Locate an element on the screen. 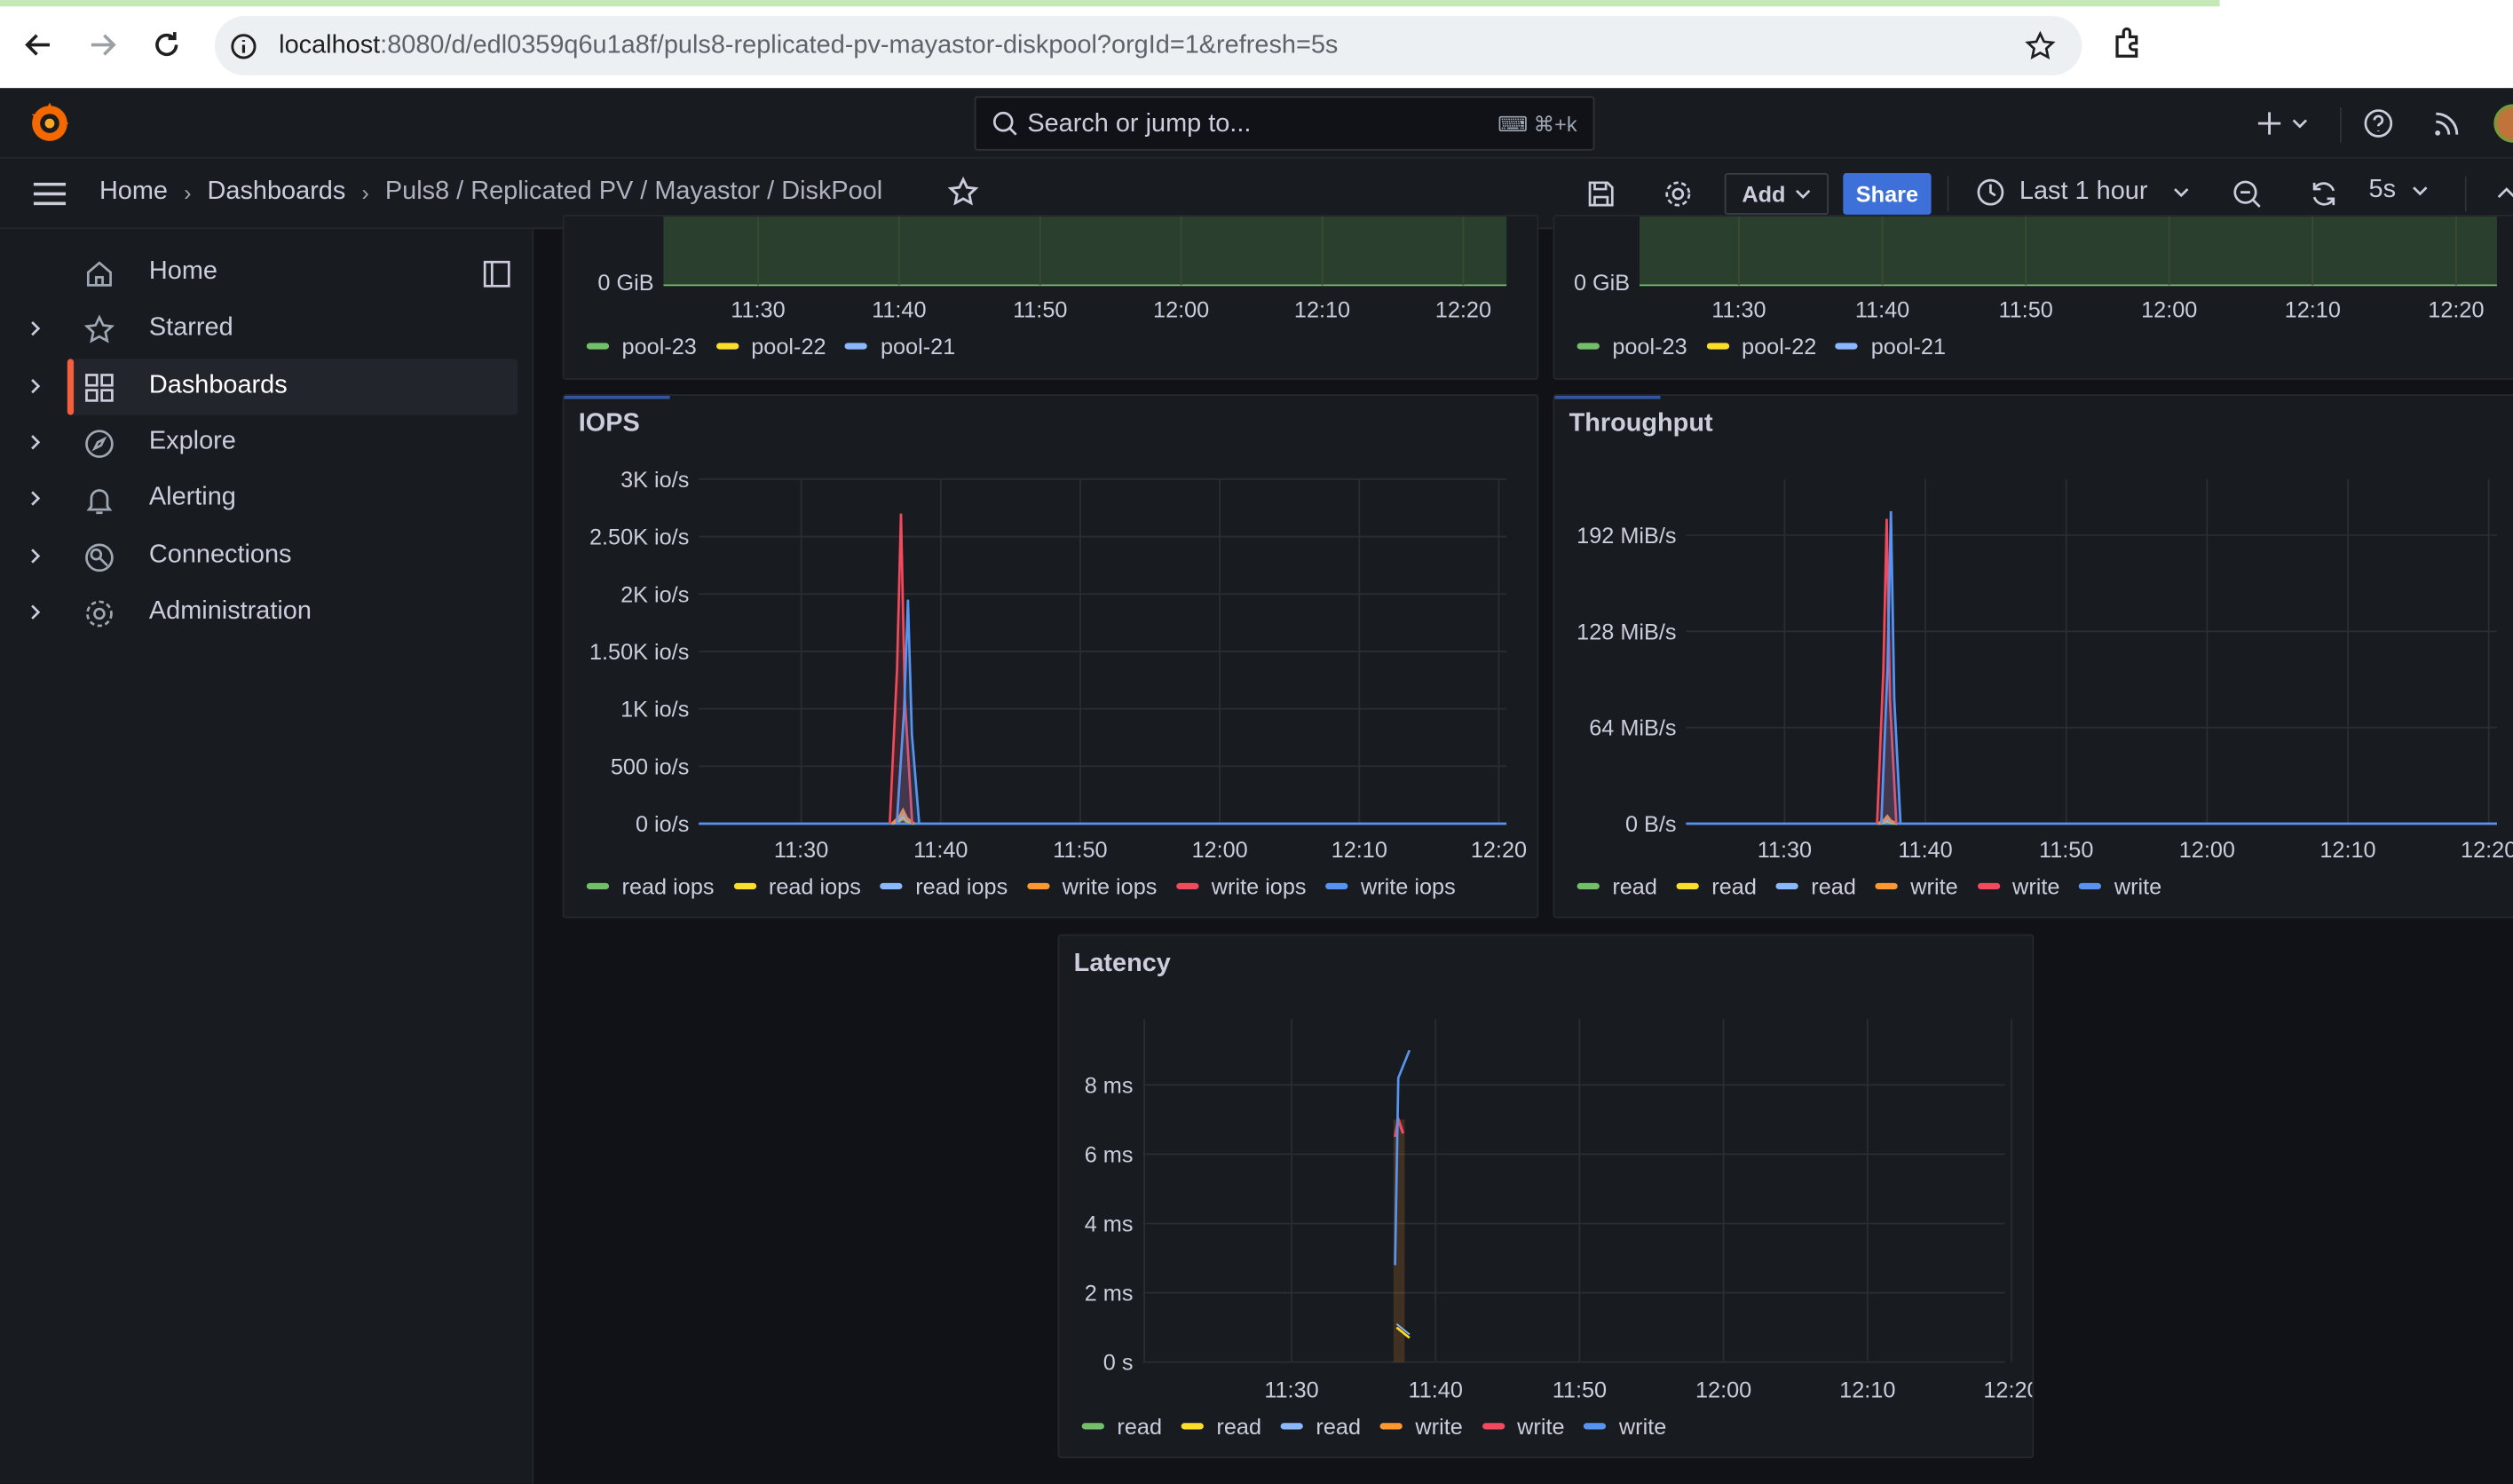  user-avatar is located at coordinates (2503, 124).